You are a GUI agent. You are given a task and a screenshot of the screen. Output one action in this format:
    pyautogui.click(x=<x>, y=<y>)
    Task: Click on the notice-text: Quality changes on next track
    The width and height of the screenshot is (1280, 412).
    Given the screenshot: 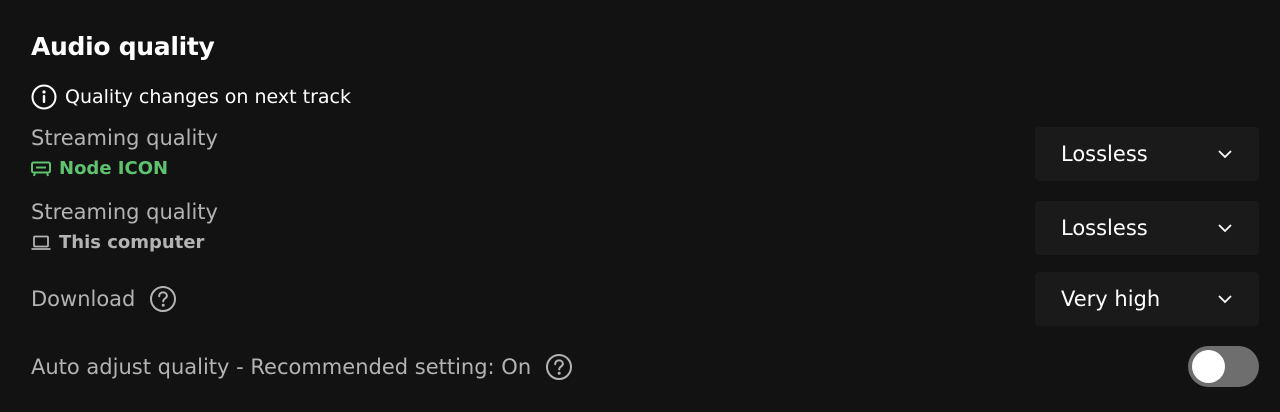 What is the action you would take?
    pyautogui.click(x=208, y=97)
    